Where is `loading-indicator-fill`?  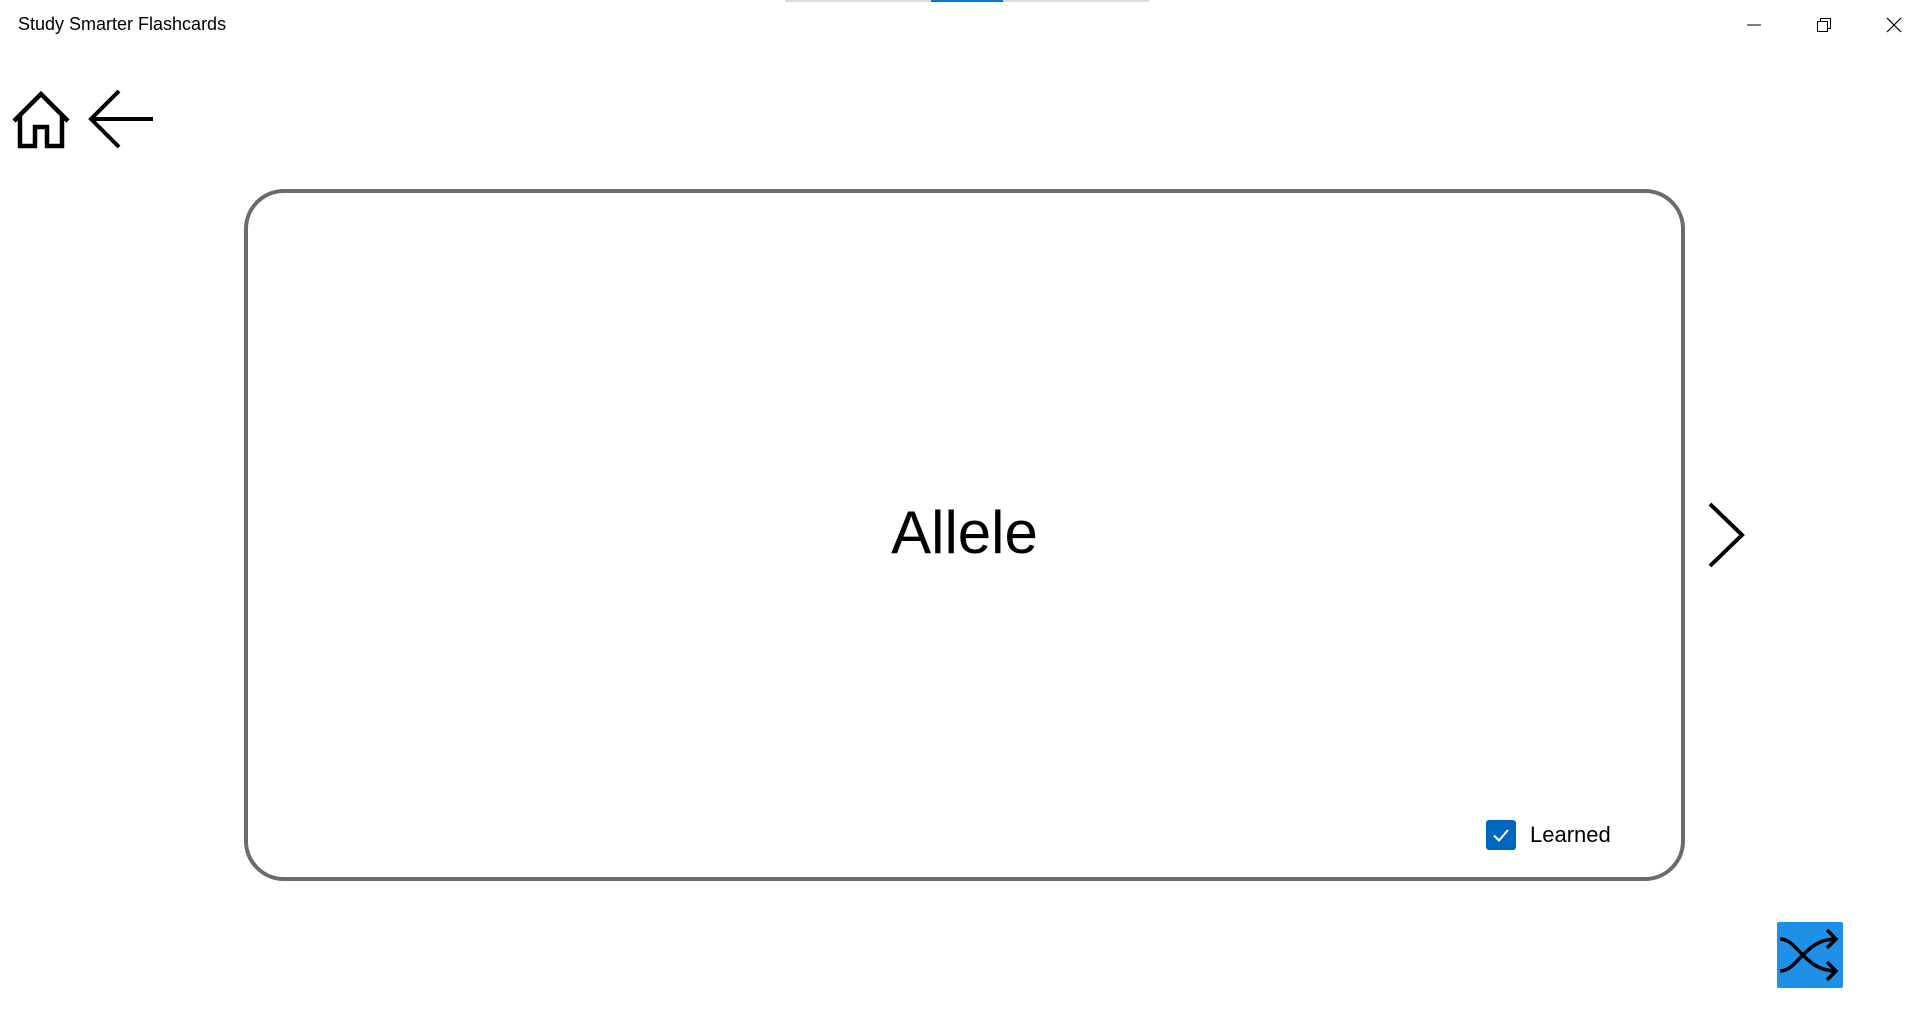 loading-indicator-fill is located at coordinates (967, 1).